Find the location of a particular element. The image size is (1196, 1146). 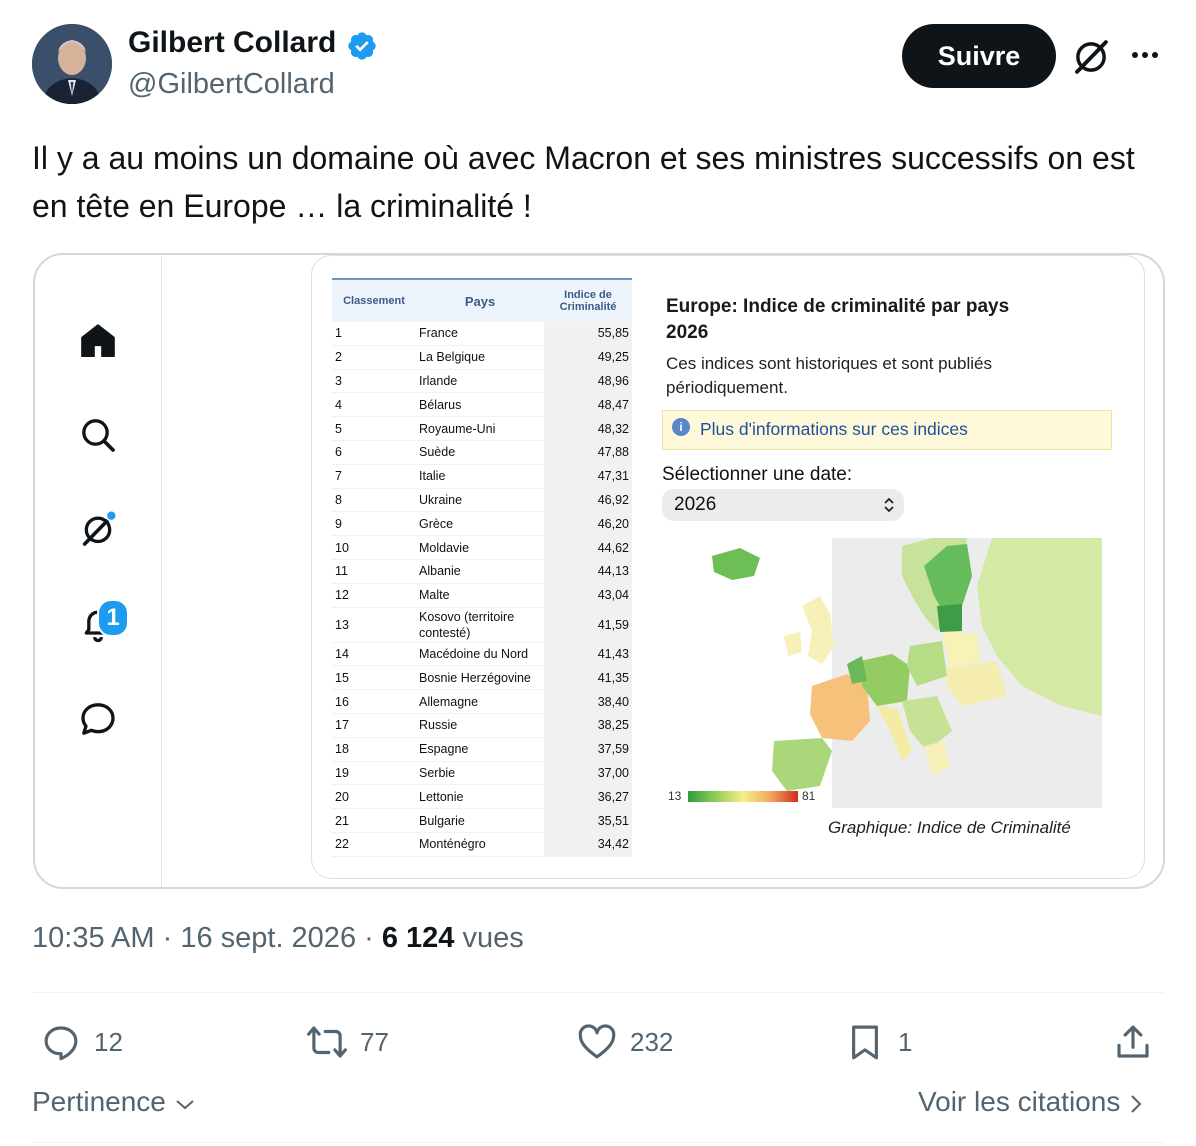

row-rank: 17 is located at coordinates (374, 725).